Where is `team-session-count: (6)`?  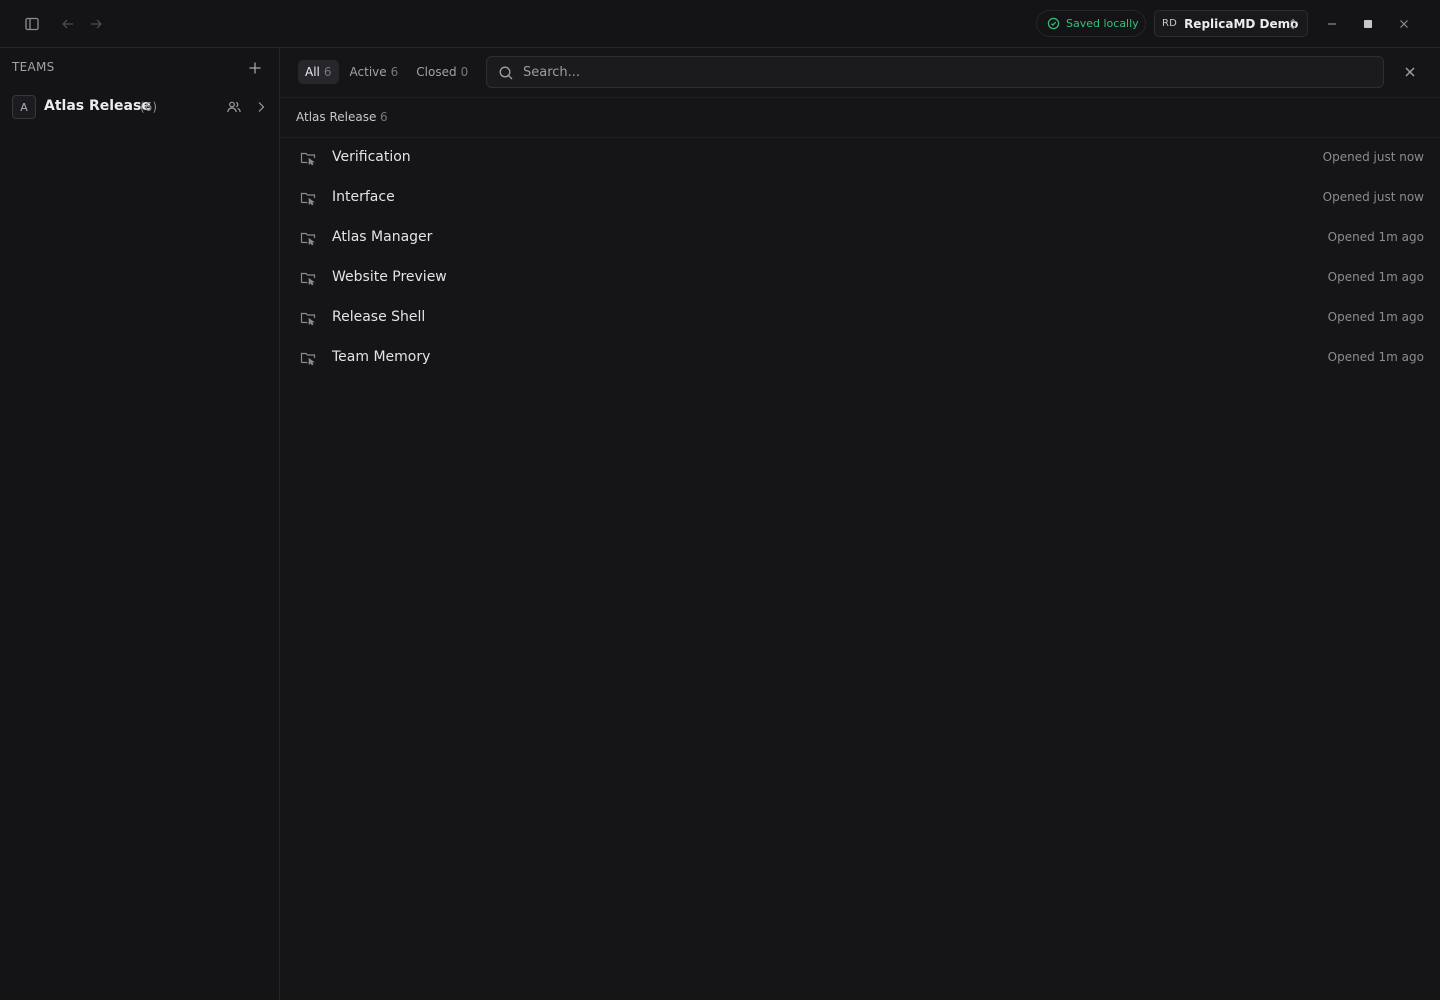 team-session-count: (6) is located at coordinates (148, 107).